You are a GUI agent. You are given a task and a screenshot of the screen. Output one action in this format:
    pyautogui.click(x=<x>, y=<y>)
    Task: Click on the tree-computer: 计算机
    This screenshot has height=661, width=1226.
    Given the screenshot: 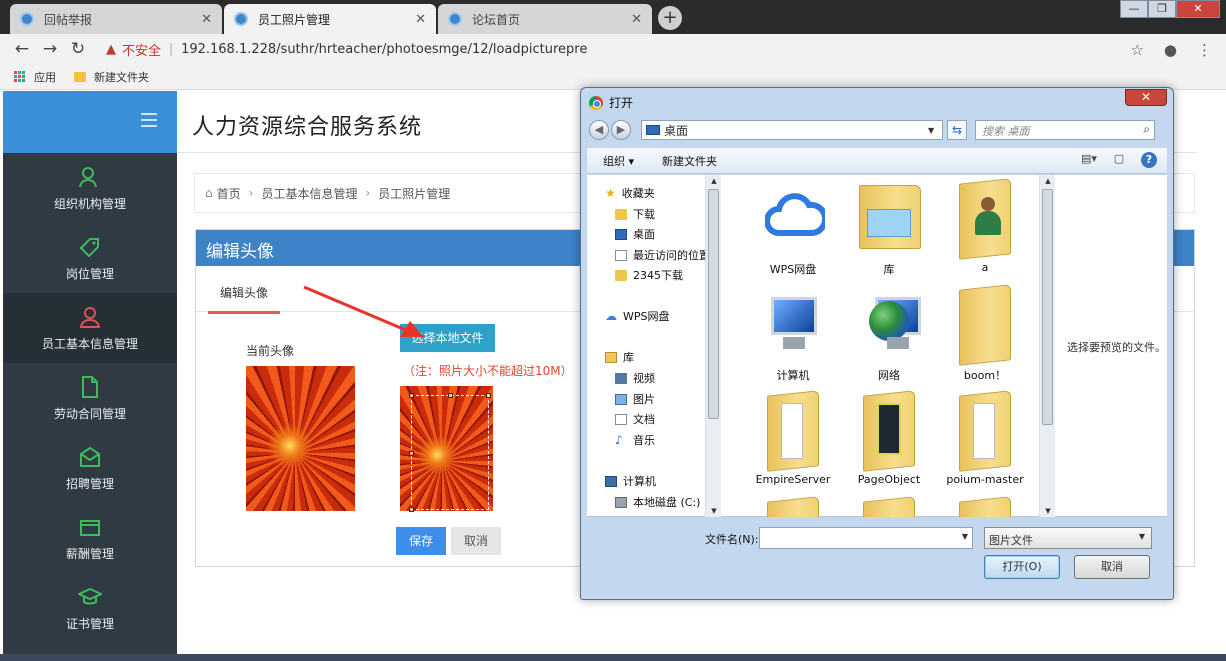 What is the action you would take?
    pyautogui.click(x=630, y=481)
    